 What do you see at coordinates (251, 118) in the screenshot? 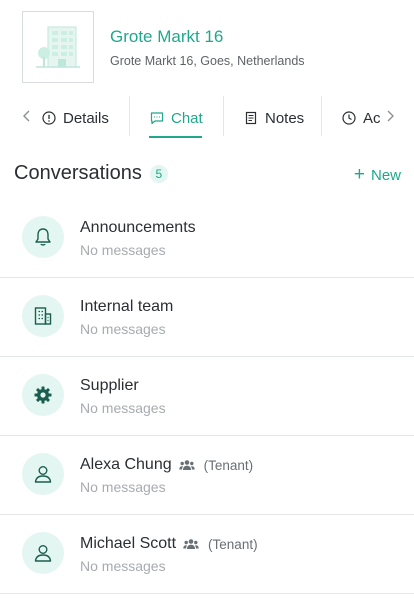
I see `notes-icon` at bounding box center [251, 118].